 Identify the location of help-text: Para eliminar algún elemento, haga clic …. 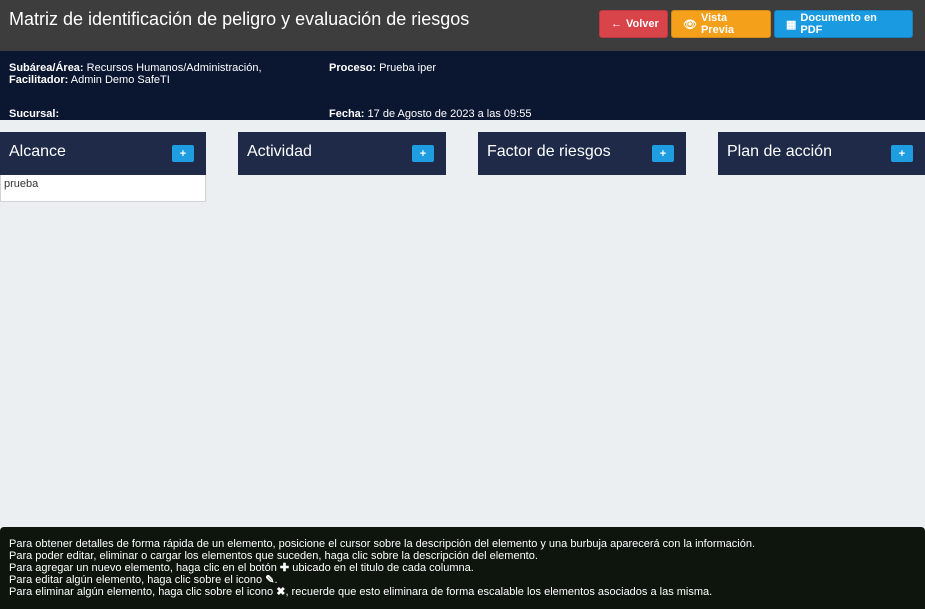
(143, 592).